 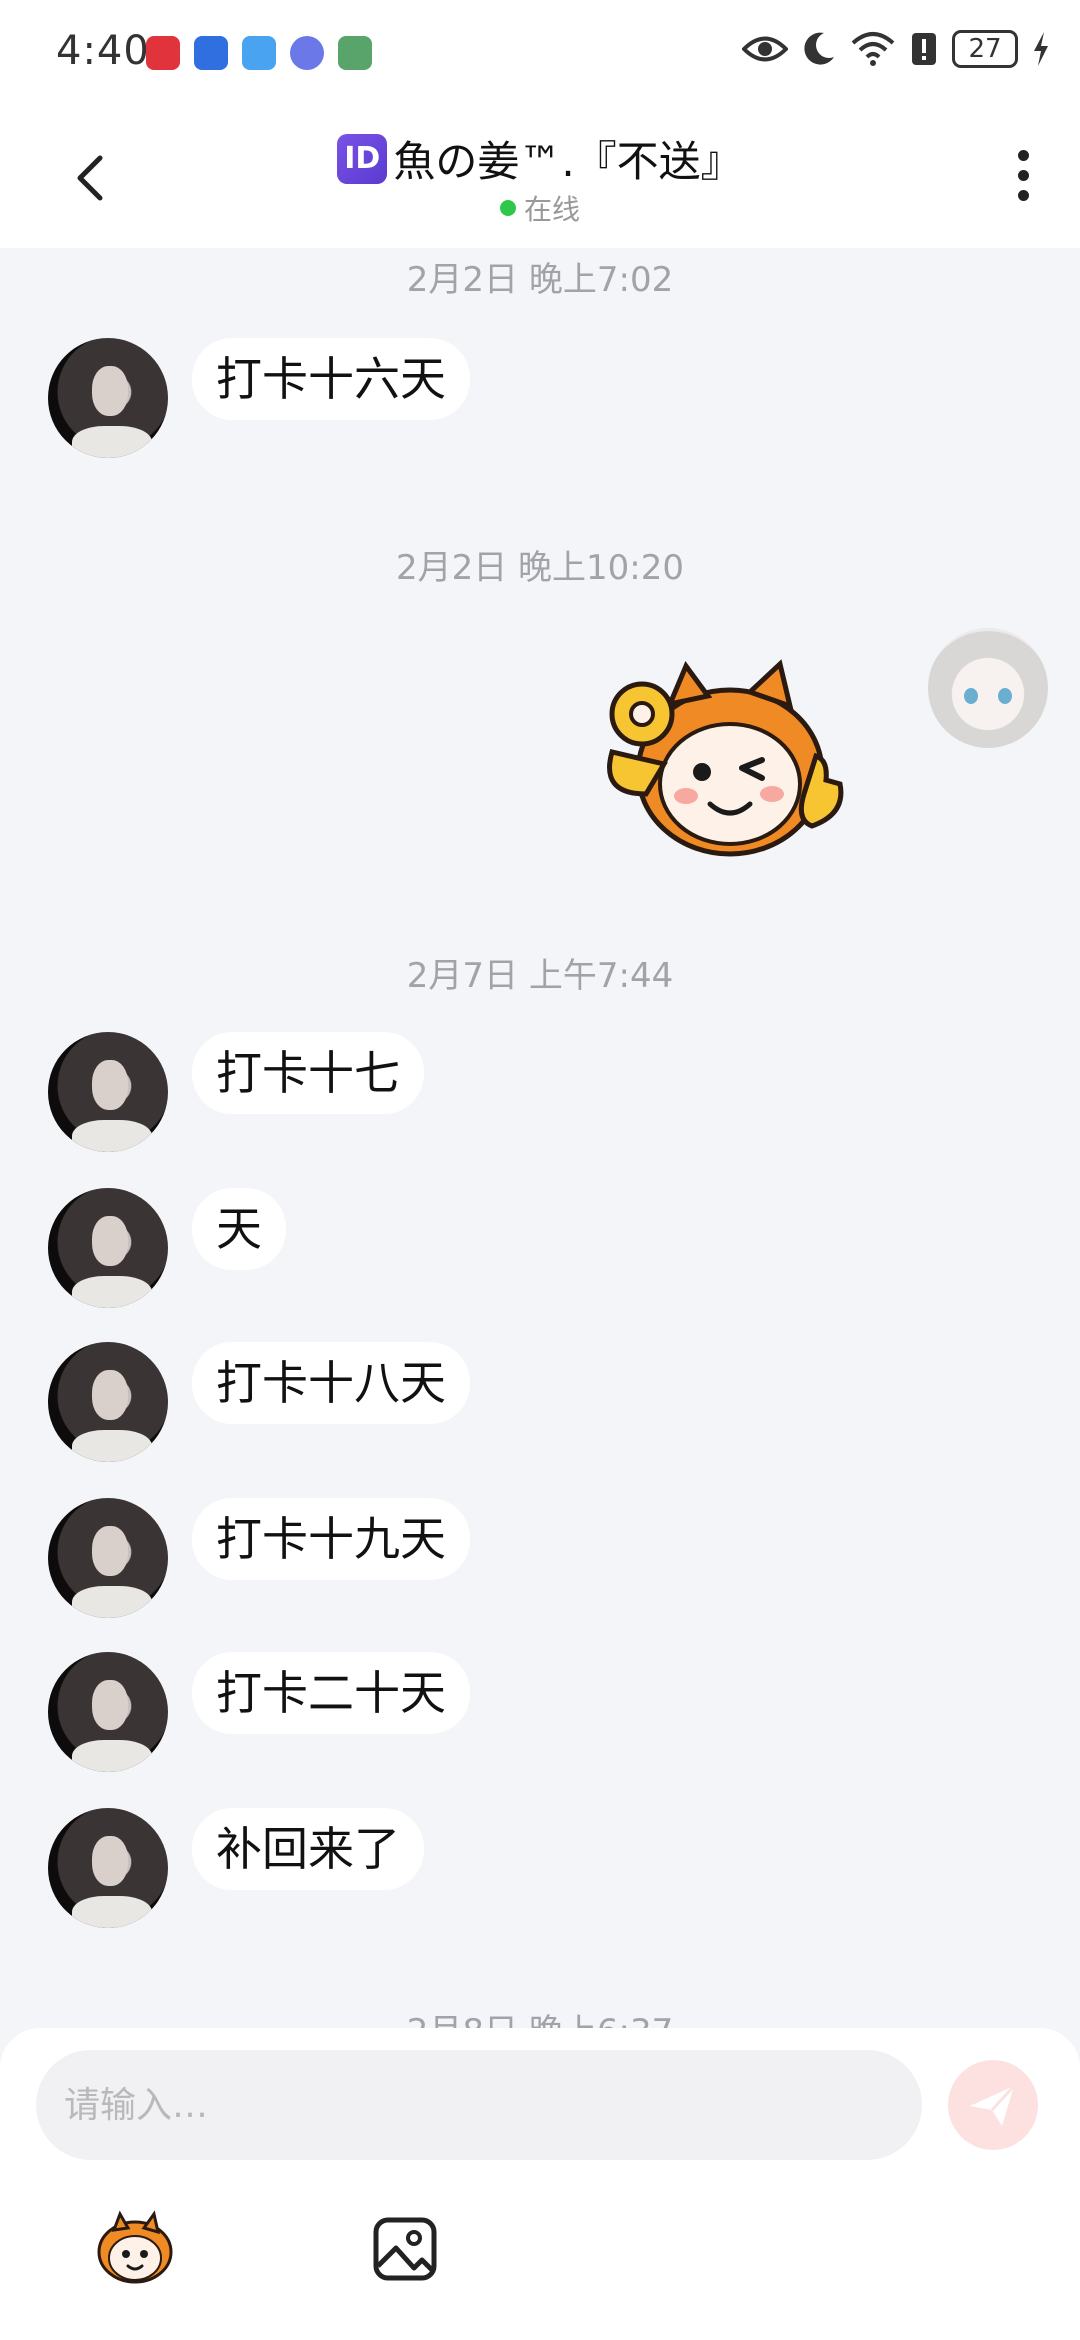 What do you see at coordinates (135, 2248) in the screenshot?
I see `emoji-mascot-icon` at bounding box center [135, 2248].